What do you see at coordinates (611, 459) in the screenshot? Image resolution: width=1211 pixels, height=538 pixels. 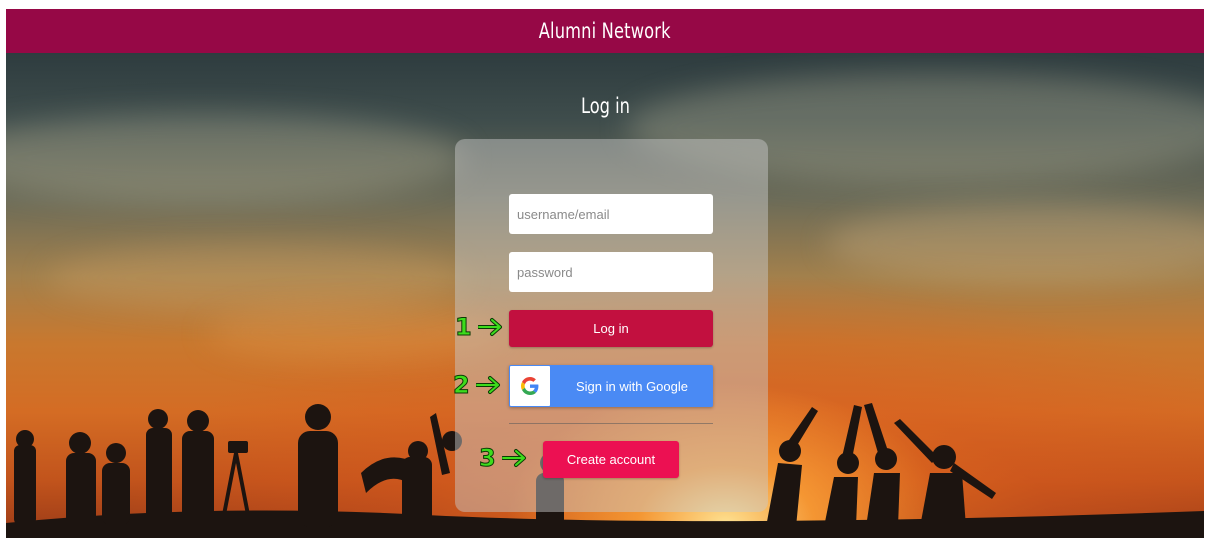 I see `create-account-button: Create account` at bounding box center [611, 459].